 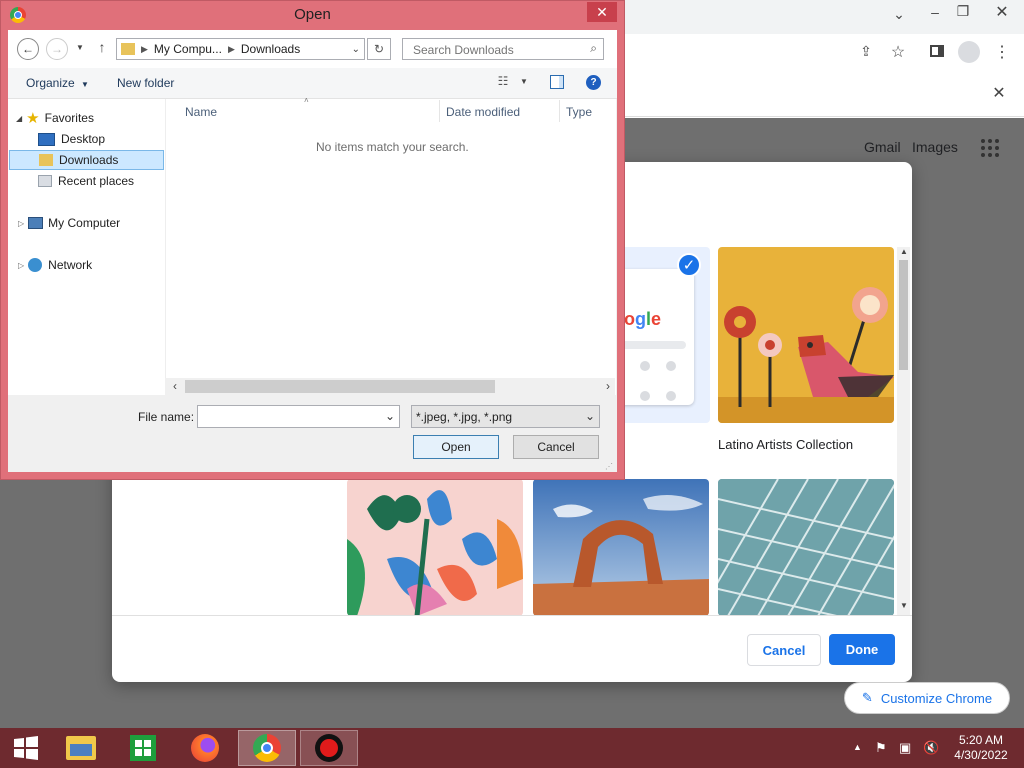 I want to click on tree-label: Favorites, so click(x=69, y=118).